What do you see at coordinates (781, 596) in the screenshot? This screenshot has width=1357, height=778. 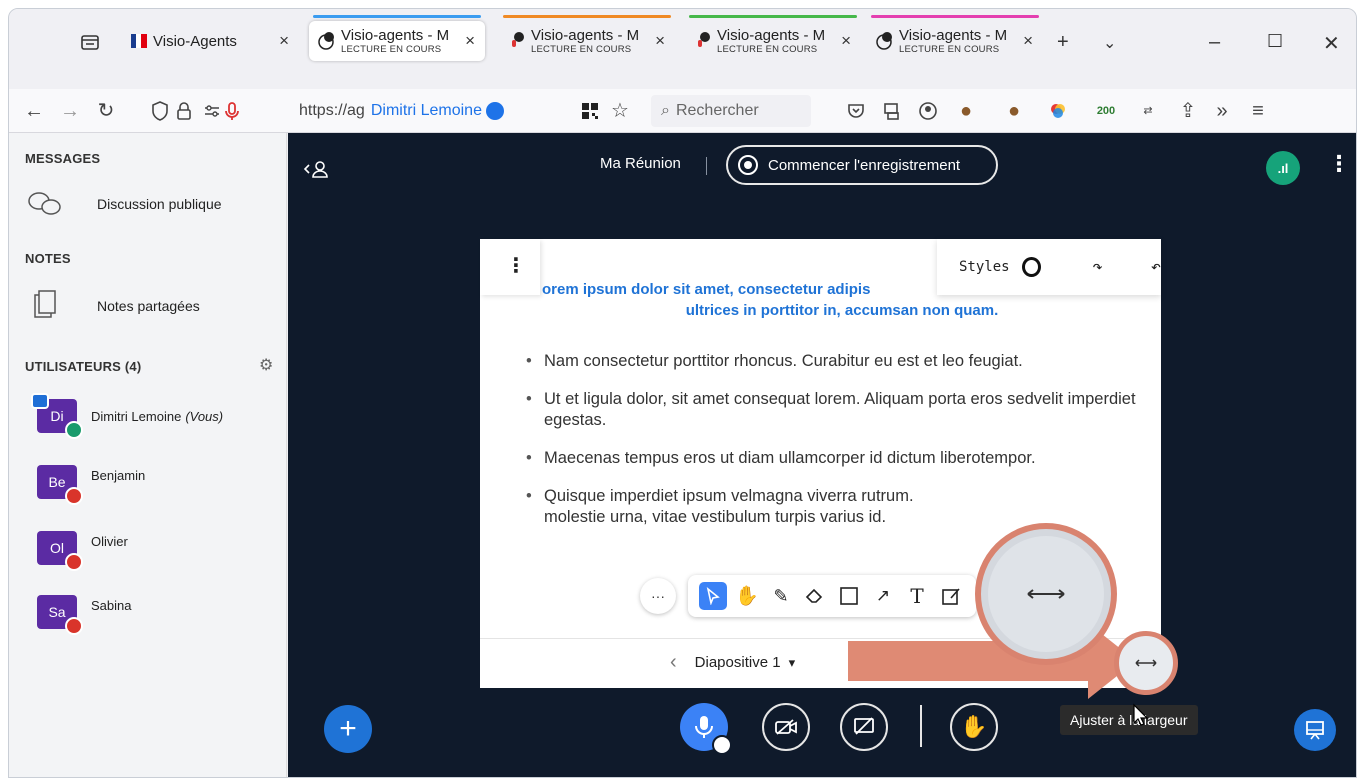 I see `pencil-tool-icon: ✎` at bounding box center [781, 596].